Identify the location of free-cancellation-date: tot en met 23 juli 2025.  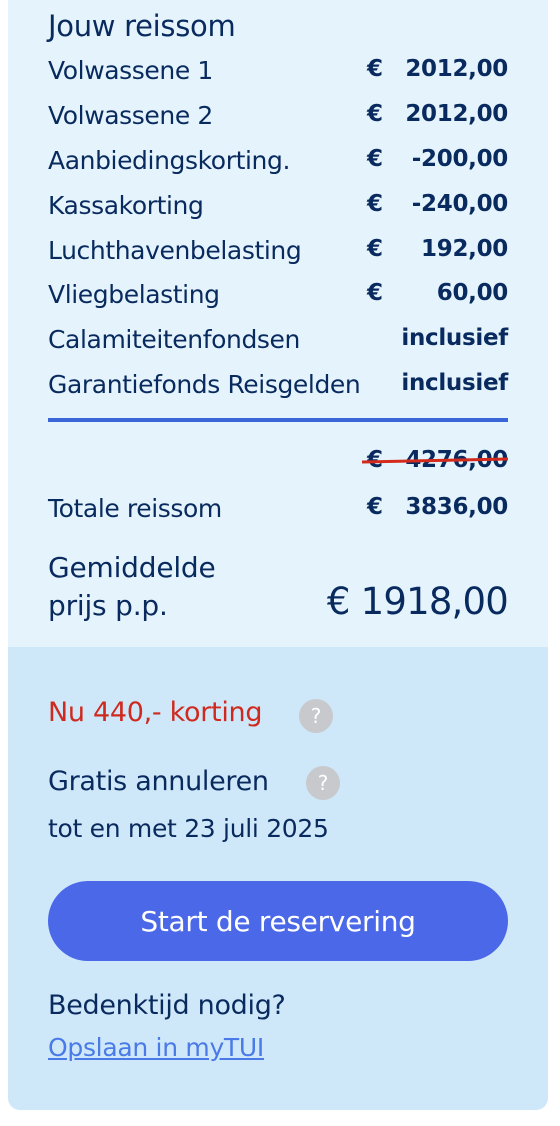
(188, 828).